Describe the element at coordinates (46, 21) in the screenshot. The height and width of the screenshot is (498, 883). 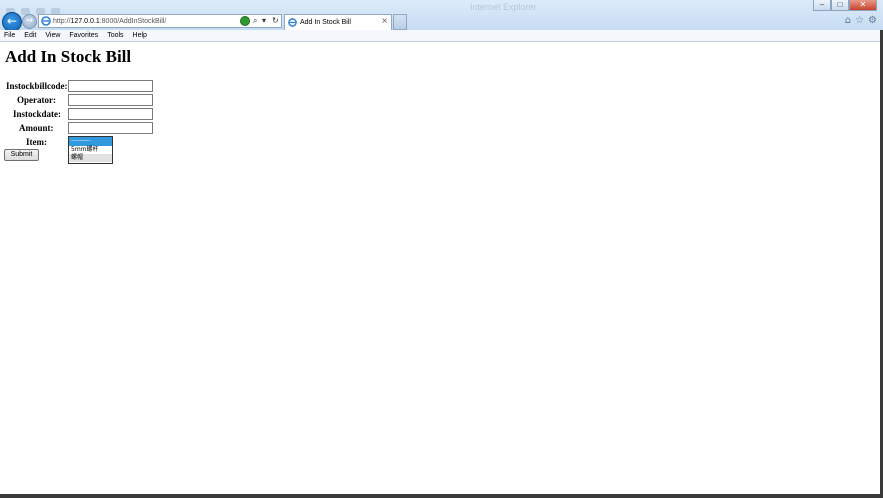
I see `ie-page-icon` at that location.